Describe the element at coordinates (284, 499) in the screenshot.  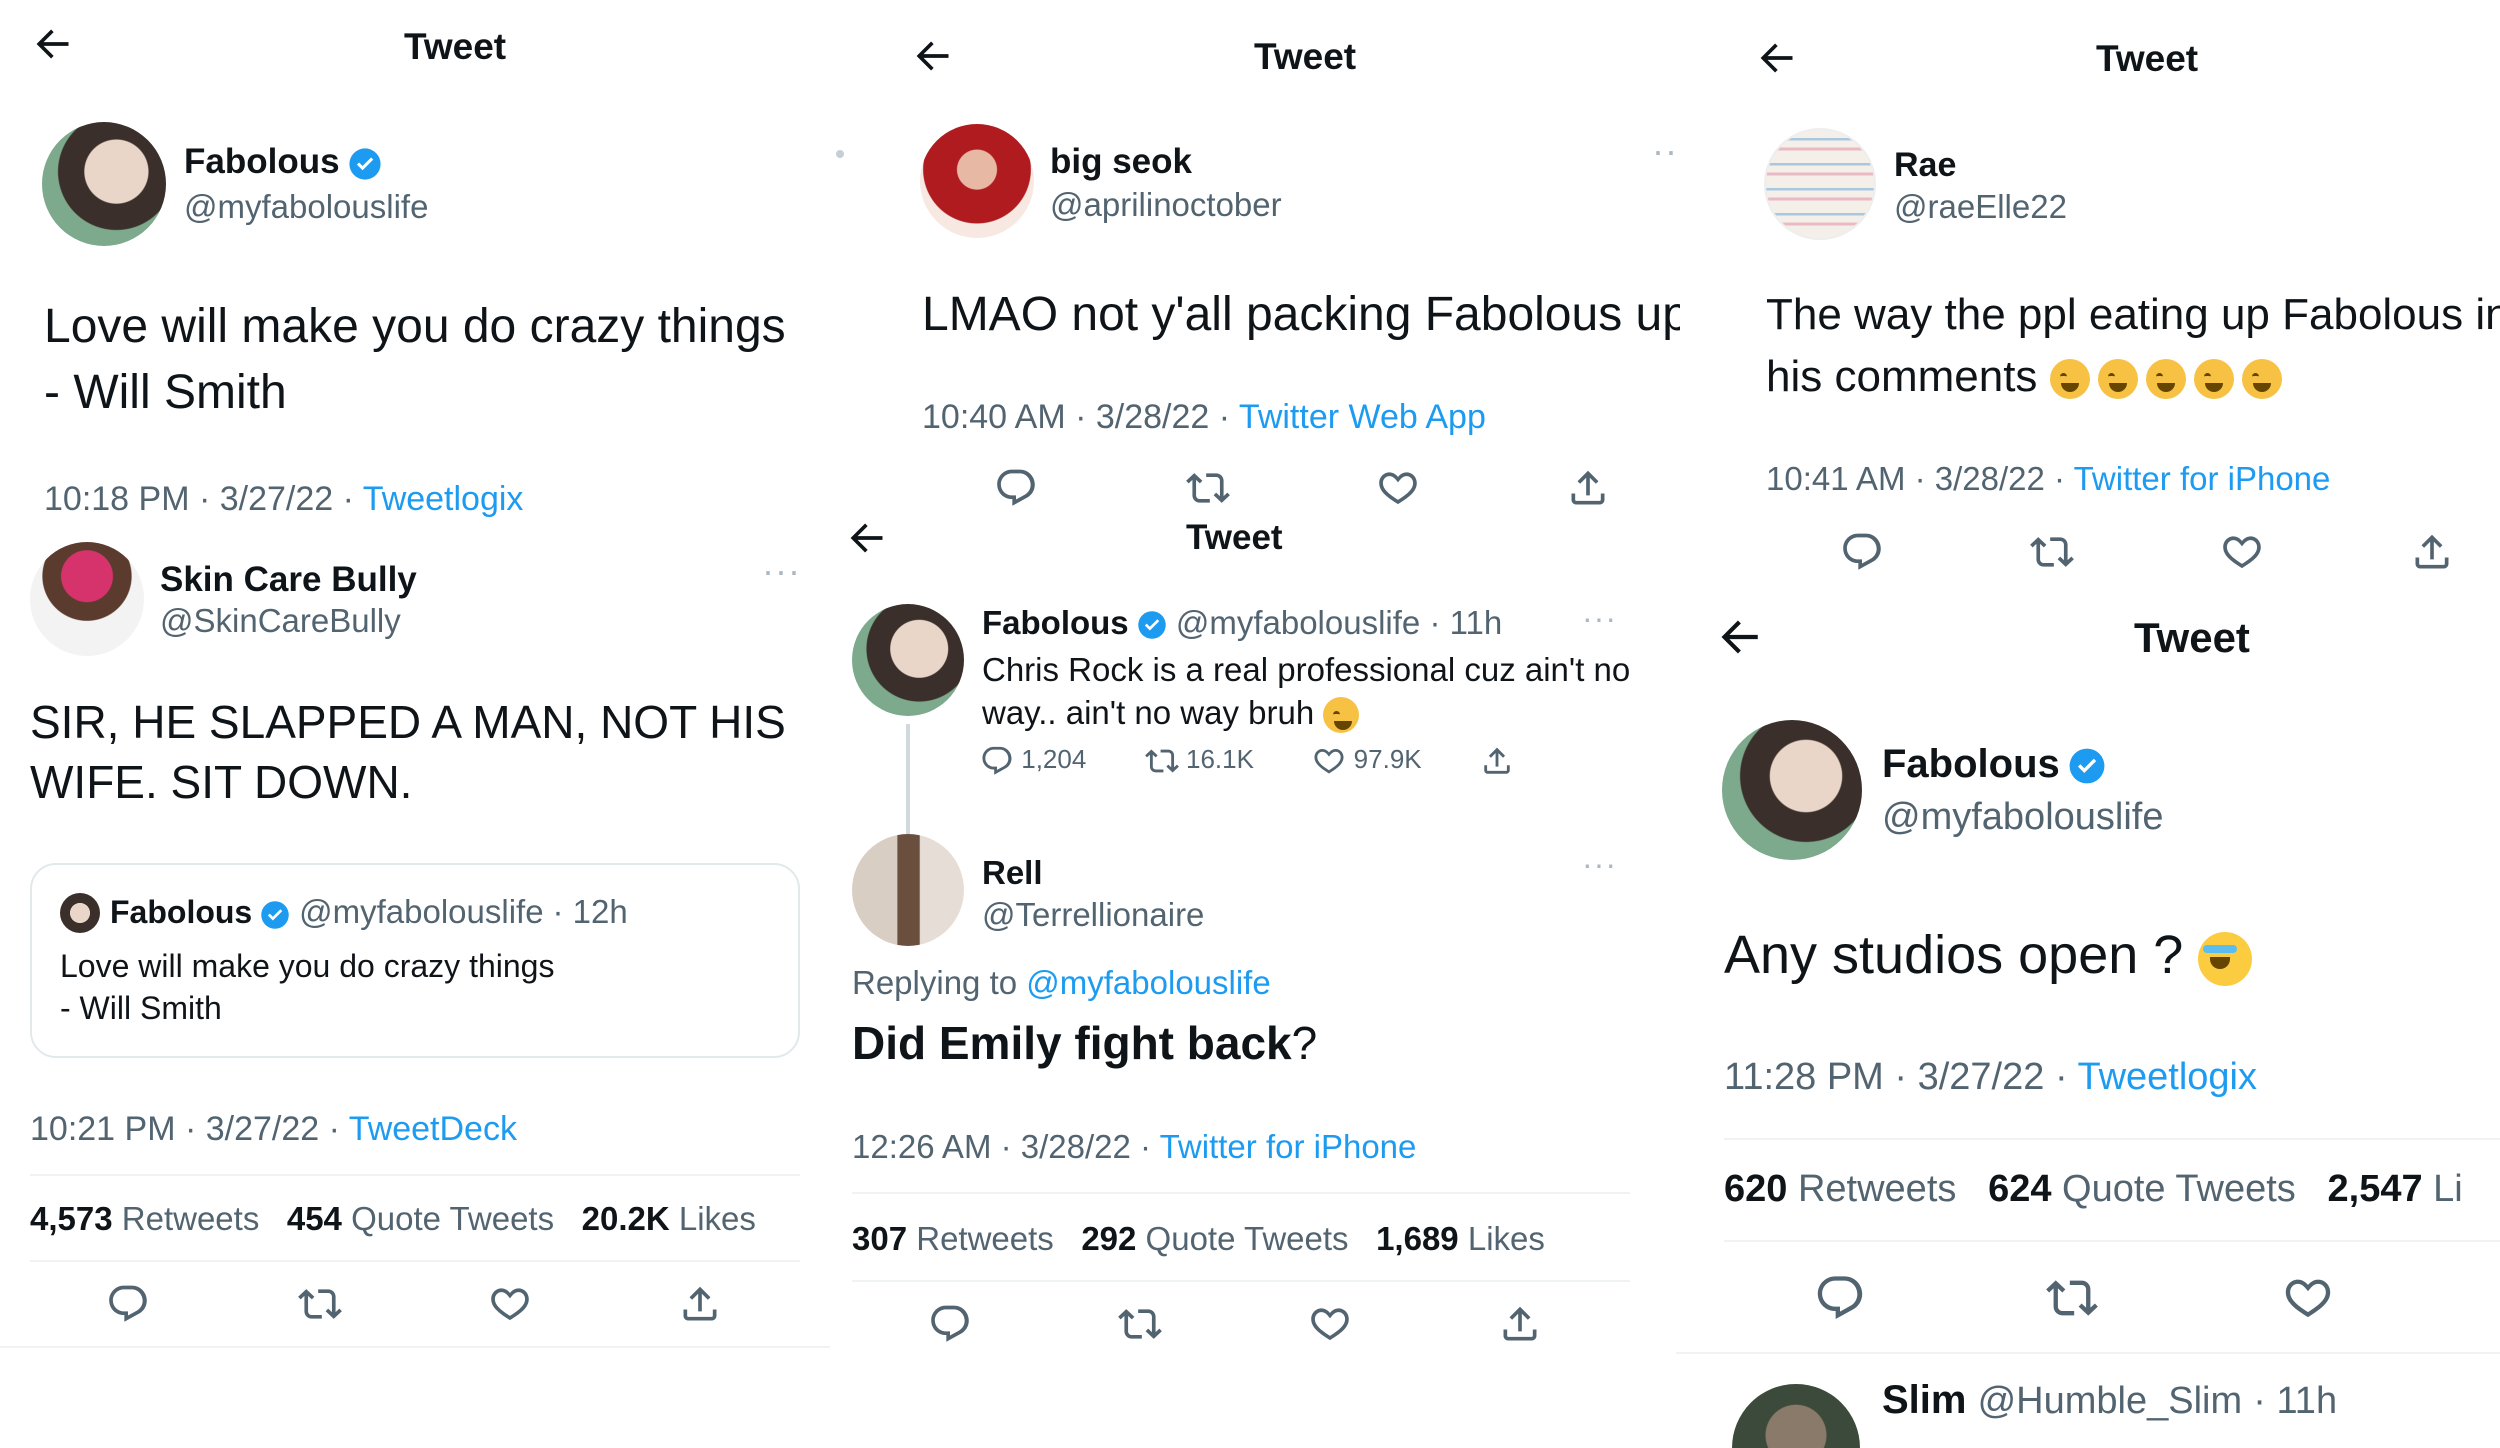
I see `tweet-meta: 10:18 PM · 3/27/22 · Tweetlogix` at that location.